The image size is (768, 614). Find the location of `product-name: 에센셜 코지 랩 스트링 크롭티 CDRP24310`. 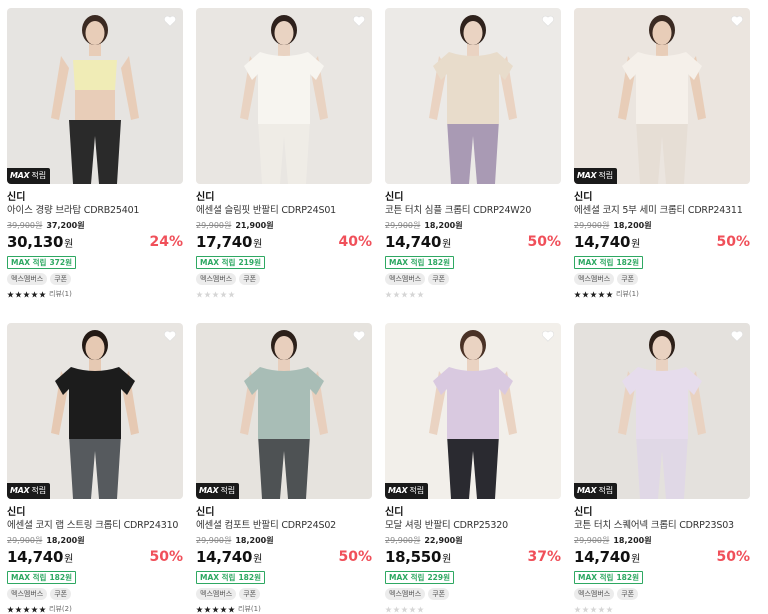

product-name: 에센셜 코지 랩 스트링 크롭티 CDRP24310 is located at coordinates (95, 526).